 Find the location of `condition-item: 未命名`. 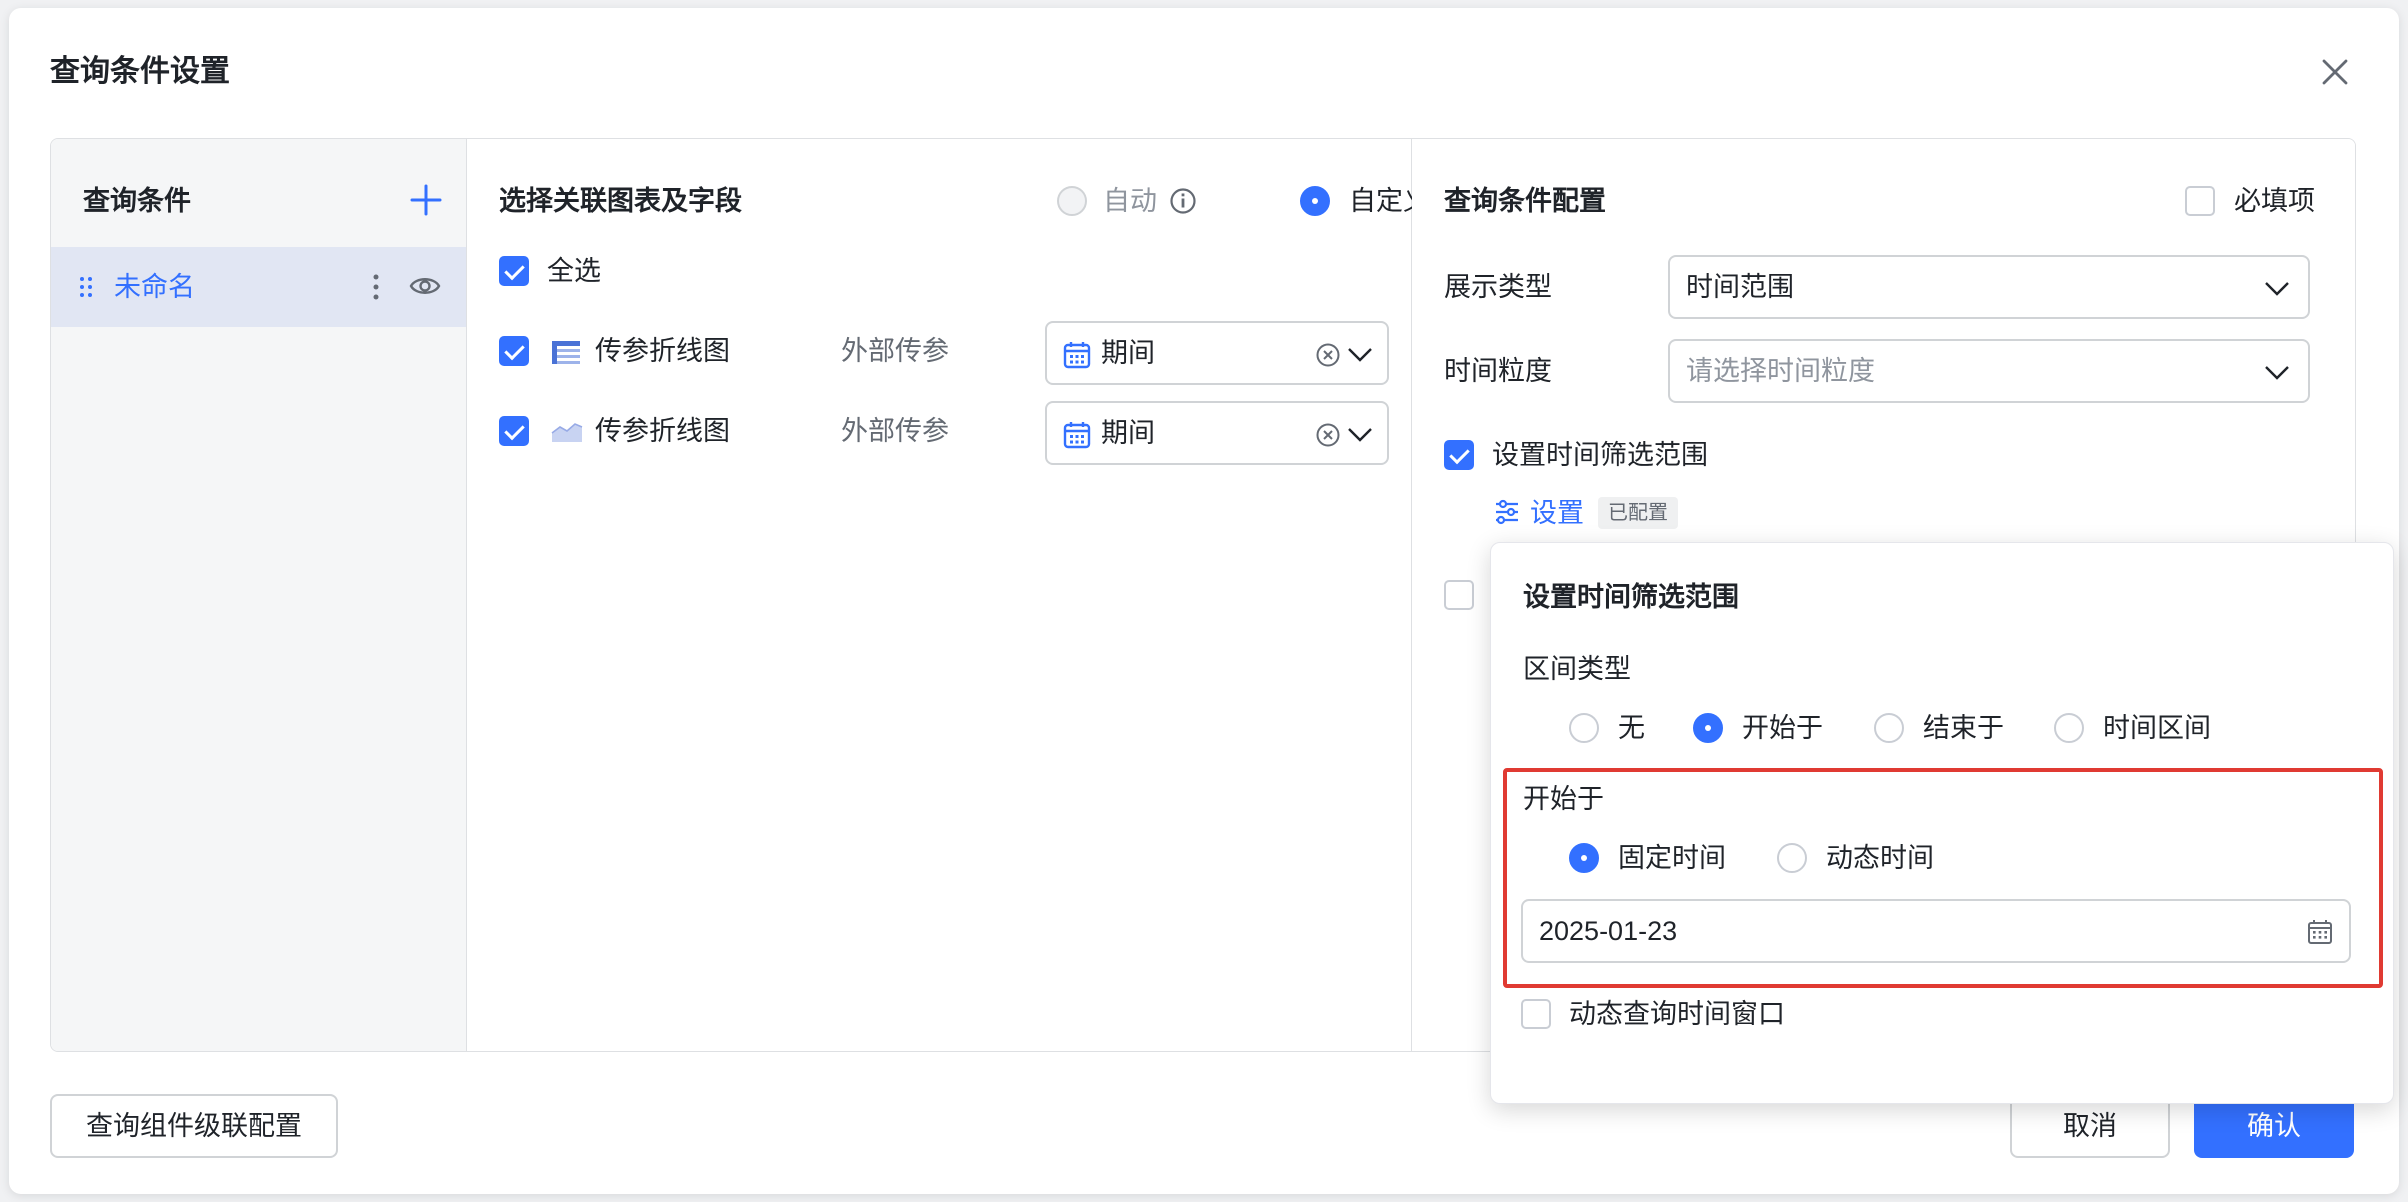

condition-item: 未命名 is located at coordinates (258, 287).